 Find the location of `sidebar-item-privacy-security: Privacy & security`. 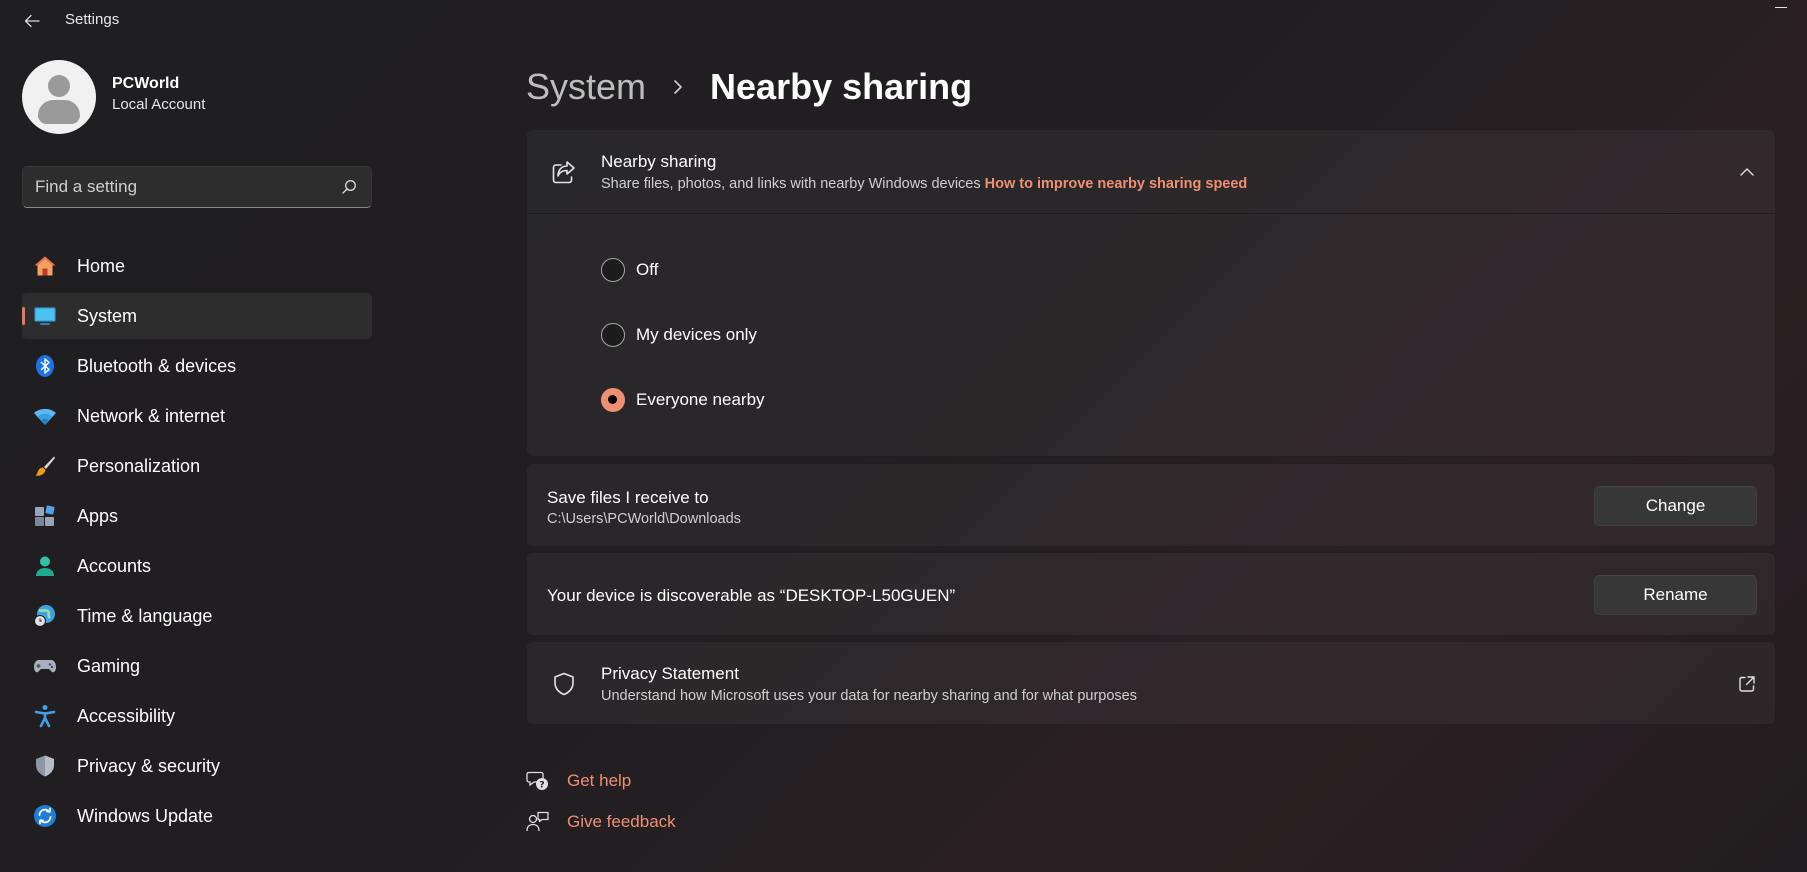

sidebar-item-privacy-security: Privacy & security is located at coordinates (197, 766).